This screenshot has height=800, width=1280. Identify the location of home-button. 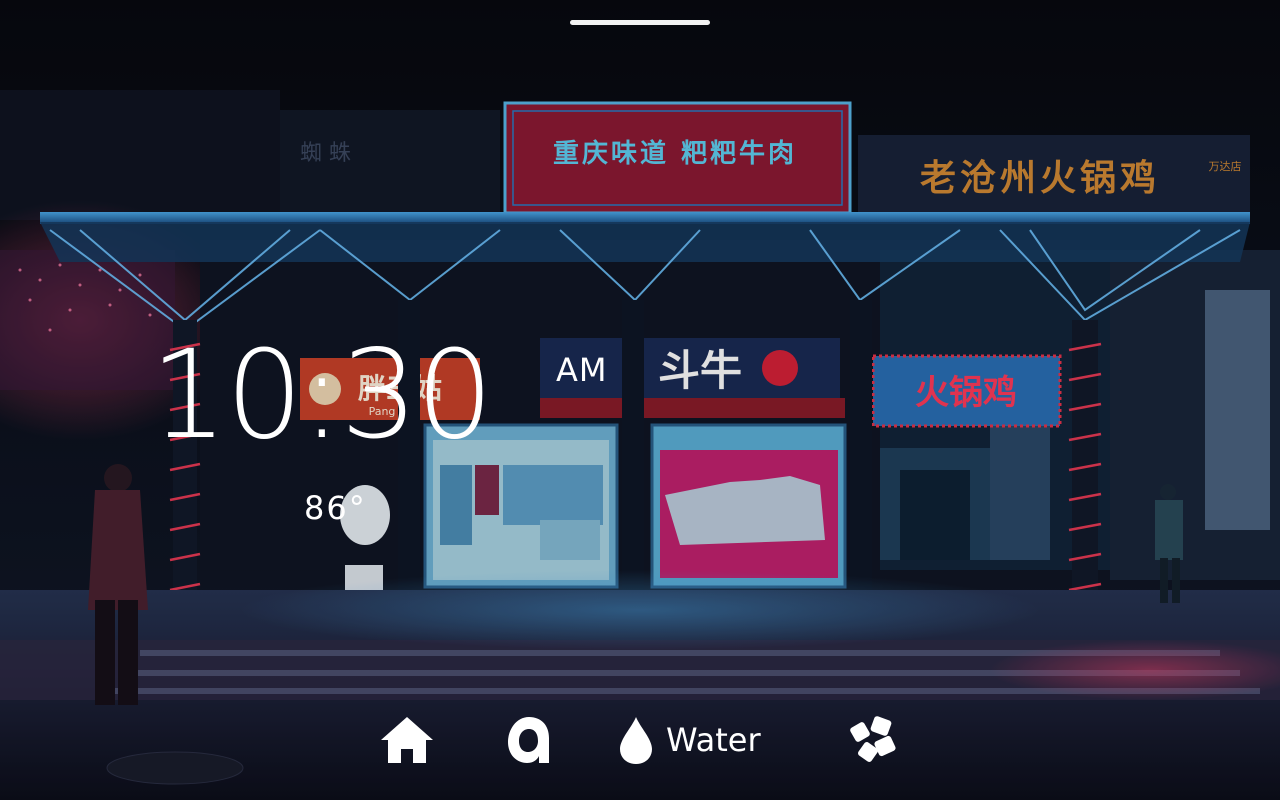
(407, 740).